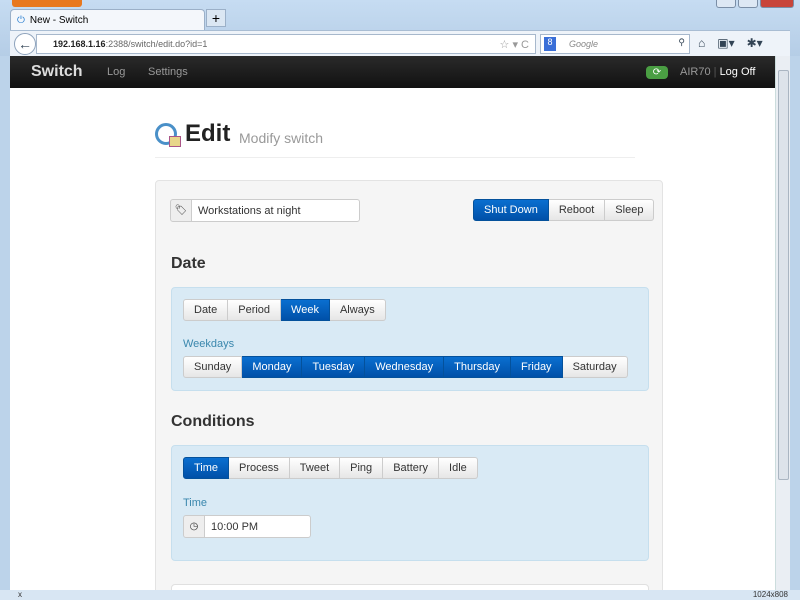  What do you see at coordinates (305, 310) in the screenshot?
I see `mode-week: Week` at bounding box center [305, 310].